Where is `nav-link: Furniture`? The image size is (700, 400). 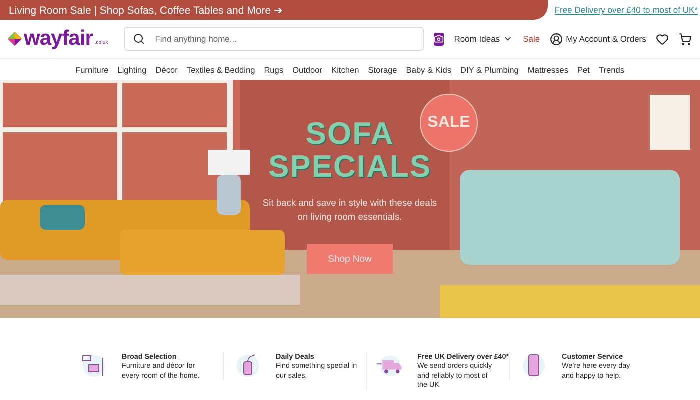 nav-link: Furniture is located at coordinates (92, 69).